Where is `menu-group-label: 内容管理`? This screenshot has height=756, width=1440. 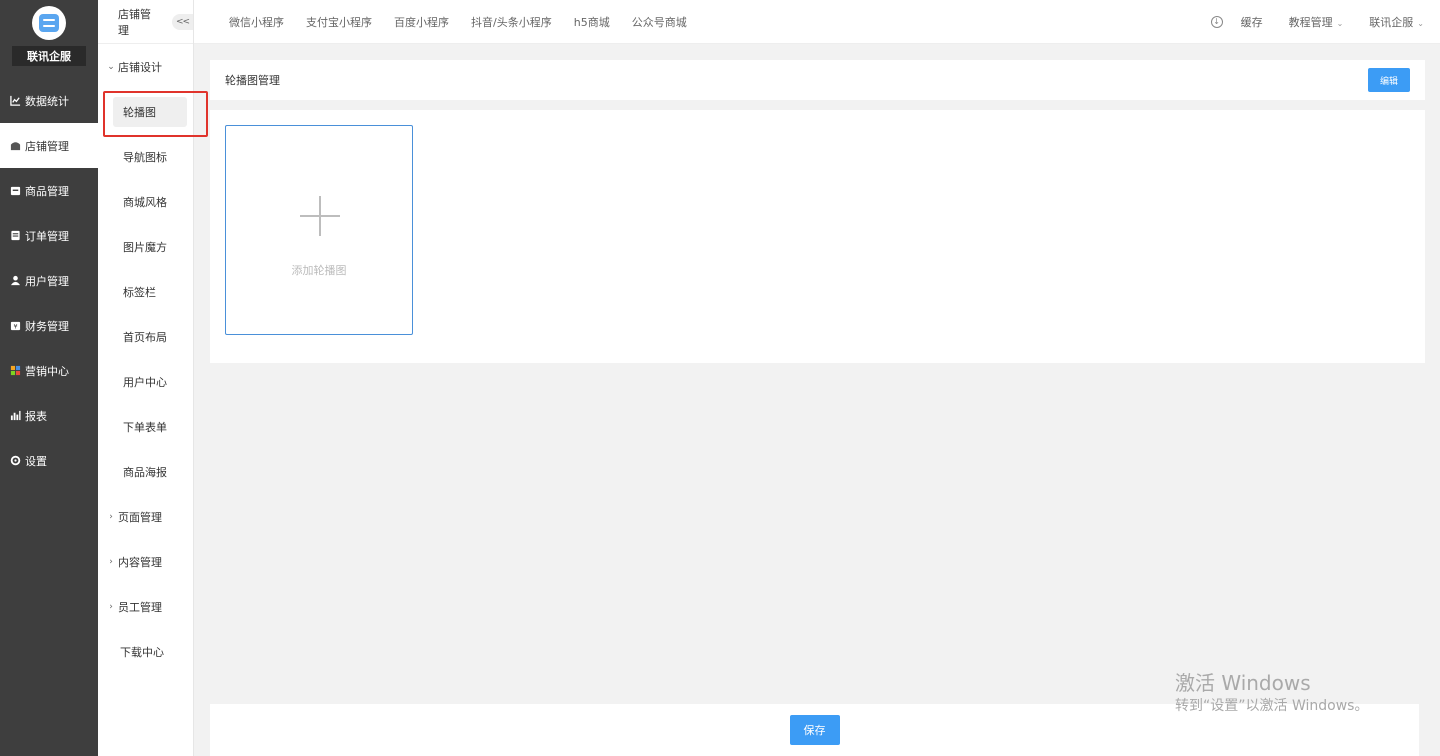 menu-group-label: 内容管理 is located at coordinates (140, 562).